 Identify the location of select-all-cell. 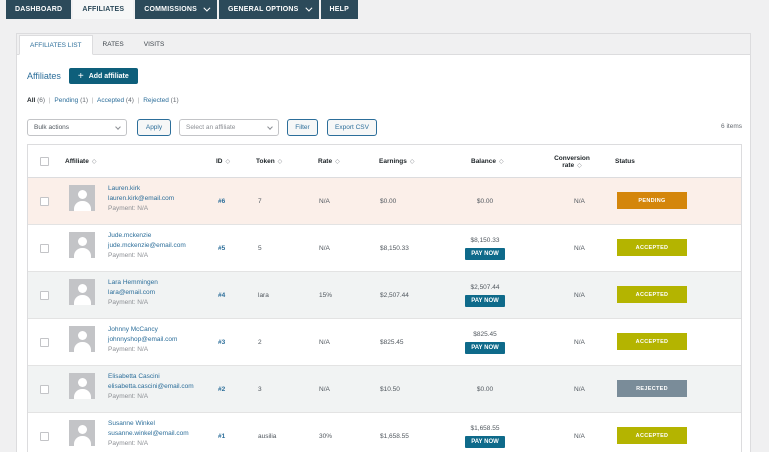
(44, 161).